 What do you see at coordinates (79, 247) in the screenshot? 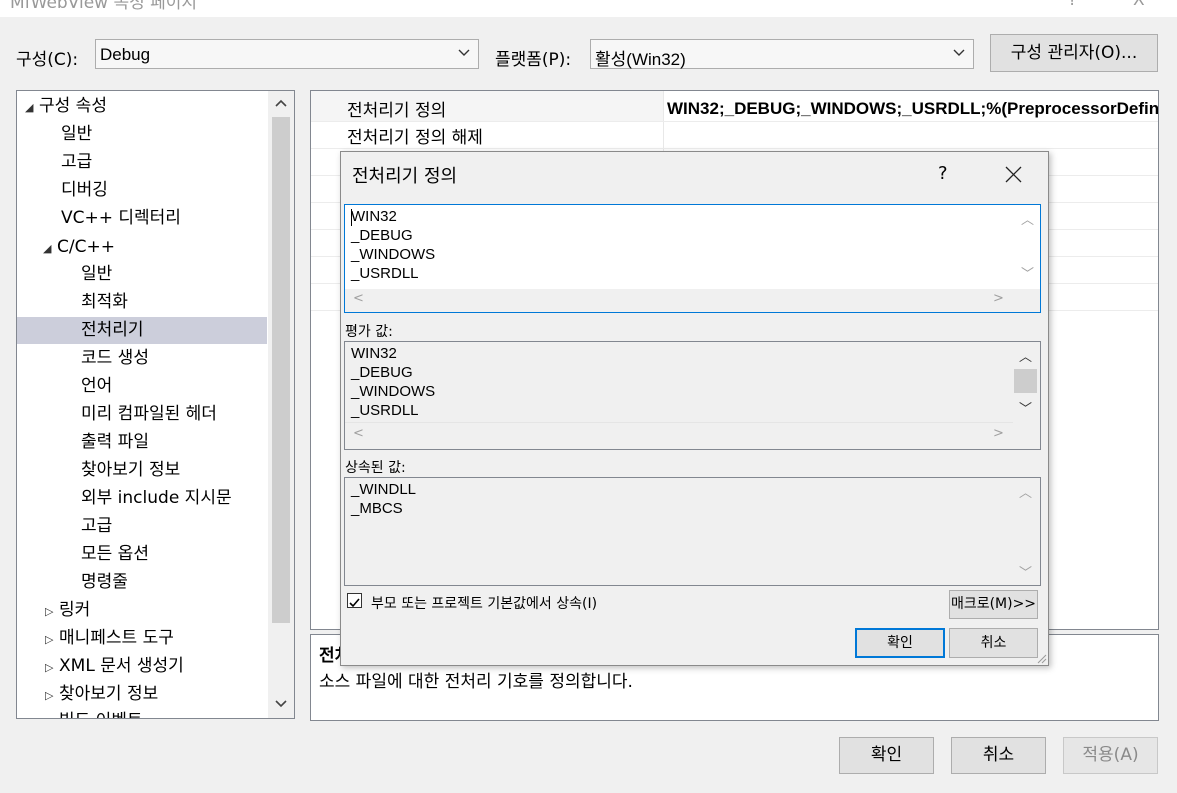
I see `tree-item-cpp: ◢ C/C++` at bounding box center [79, 247].